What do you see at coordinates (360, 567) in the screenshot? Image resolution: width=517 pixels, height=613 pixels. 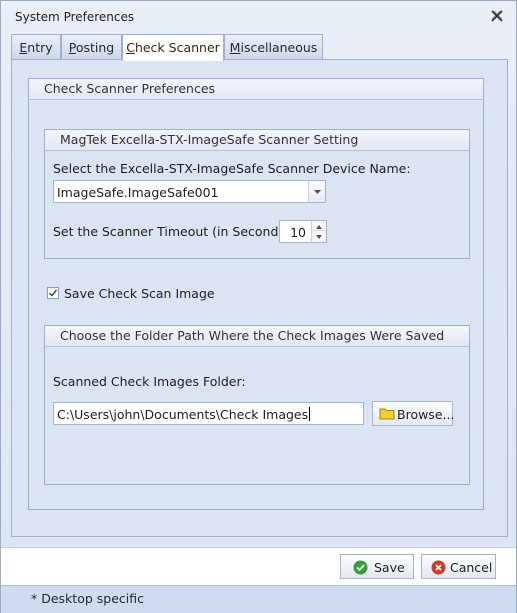 I see `save-check-icon` at bounding box center [360, 567].